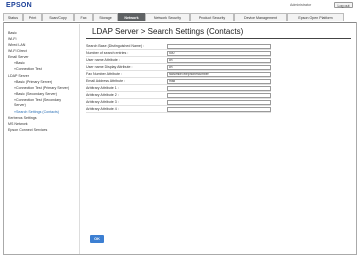 Image resolution: width=360 pixels, height=257 pixels. Describe the element at coordinates (131, 17) in the screenshot. I see `tab-network: Network` at that location.